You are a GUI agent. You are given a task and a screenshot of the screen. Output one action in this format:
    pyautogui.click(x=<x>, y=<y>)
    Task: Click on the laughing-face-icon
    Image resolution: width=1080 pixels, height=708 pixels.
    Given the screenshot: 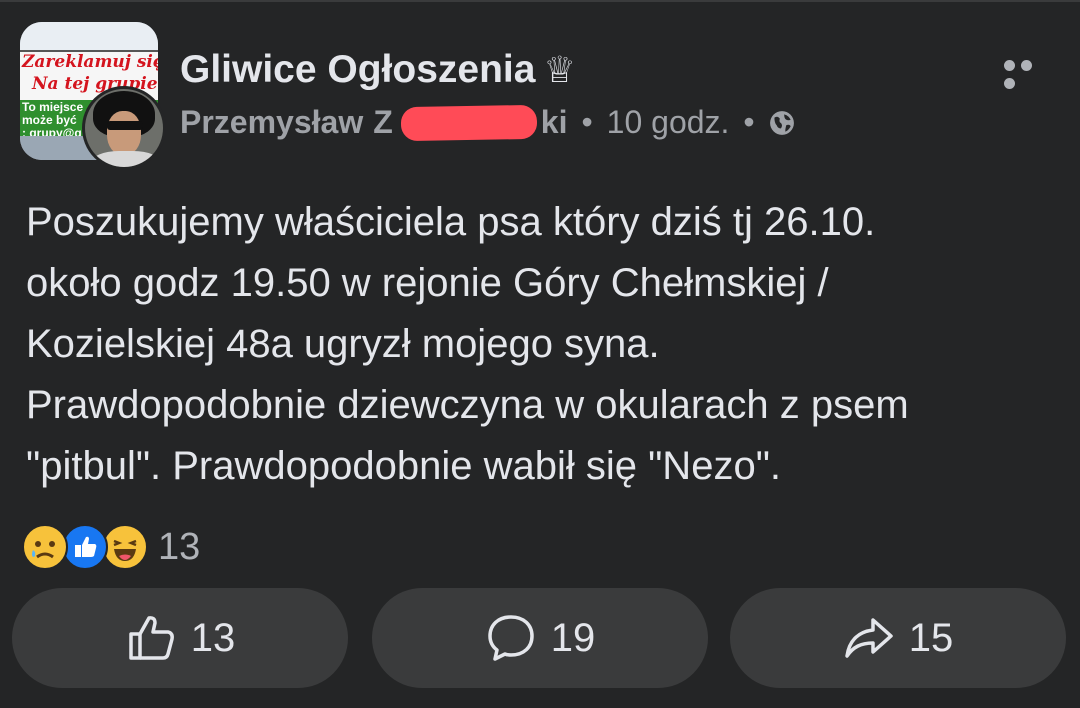 What is the action you would take?
    pyautogui.click(x=125, y=550)
    